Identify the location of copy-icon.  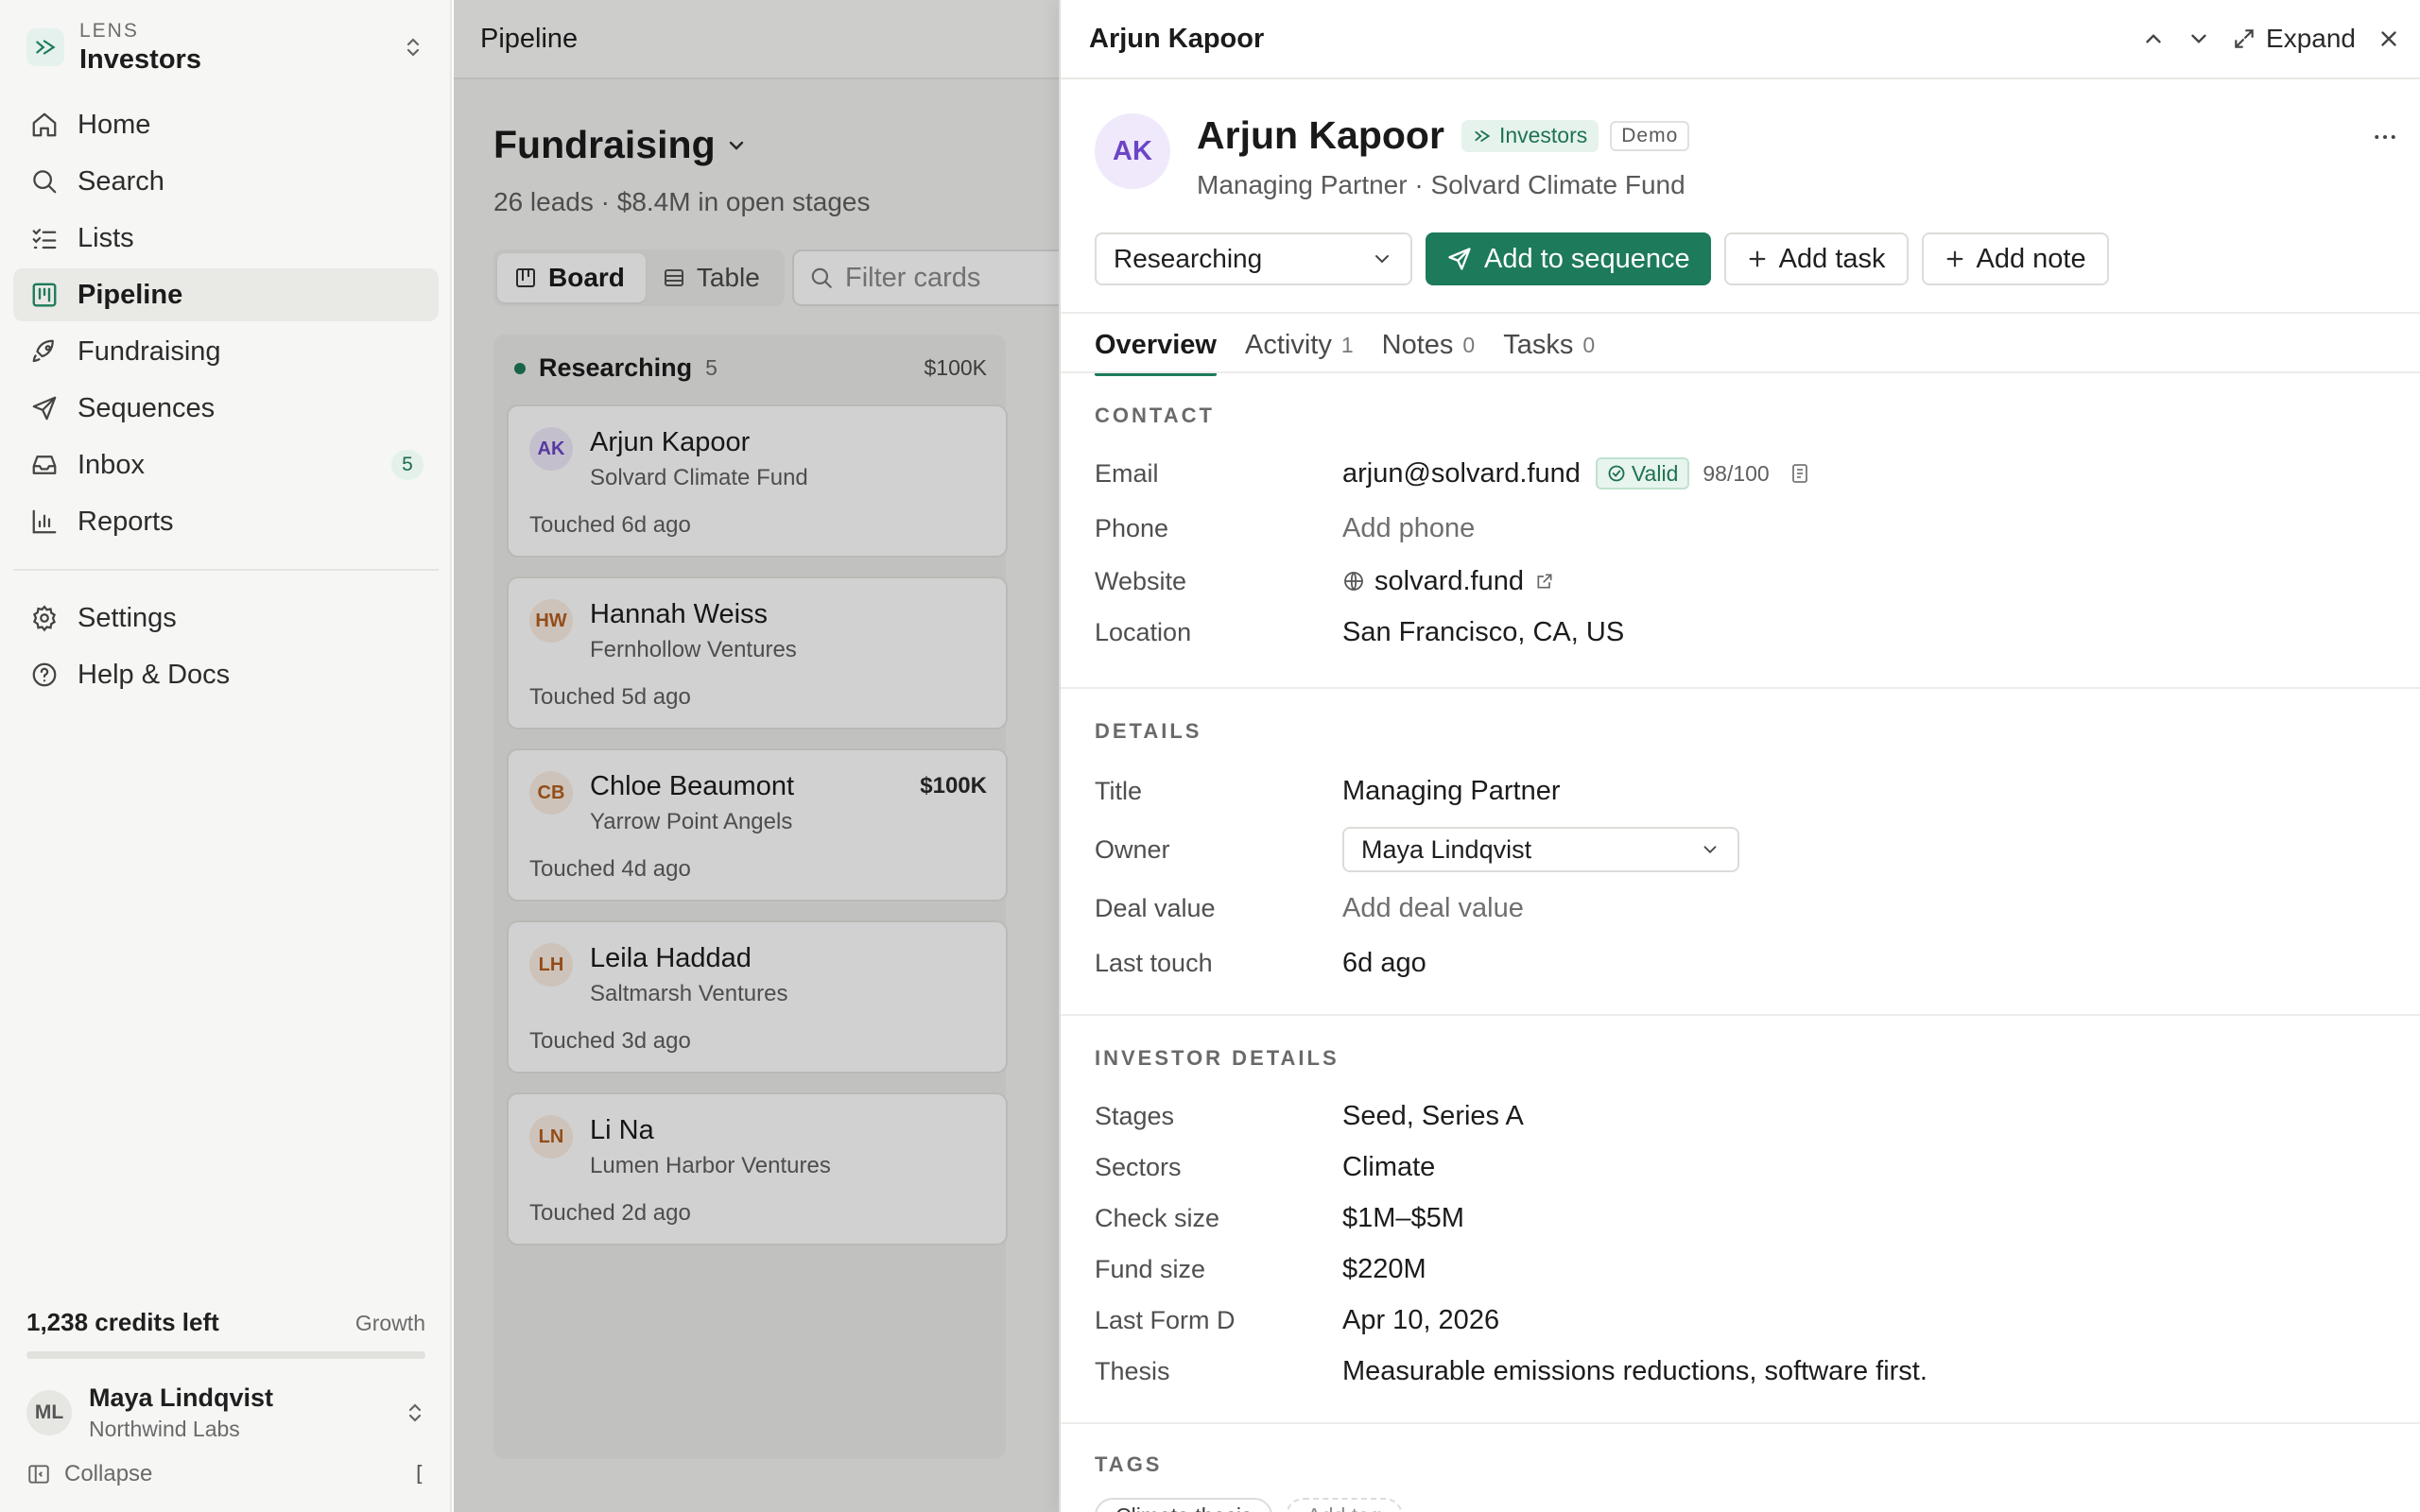
(1800, 473).